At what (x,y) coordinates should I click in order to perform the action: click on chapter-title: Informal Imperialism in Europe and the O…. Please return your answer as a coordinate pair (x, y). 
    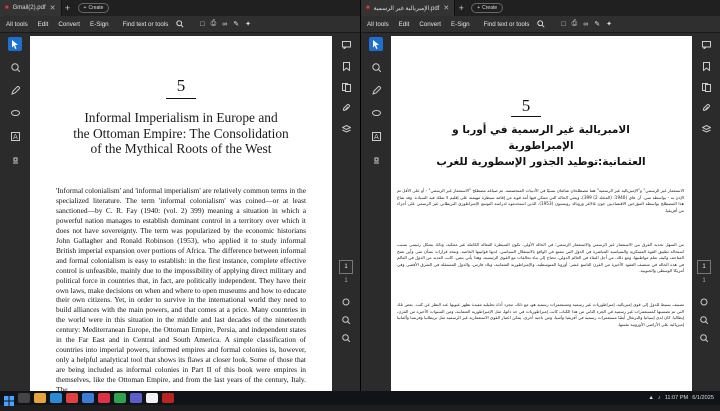
    Looking at the image, I should click on (181, 133).